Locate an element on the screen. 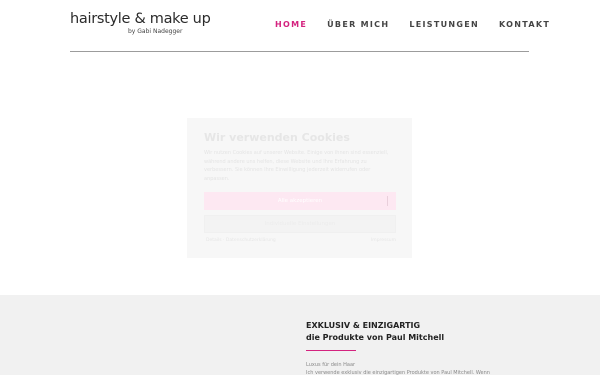 Image resolution: width=600 pixels, height=376 pixels. accept-all-button: Alle akzeptieren is located at coordinates (300, 201).